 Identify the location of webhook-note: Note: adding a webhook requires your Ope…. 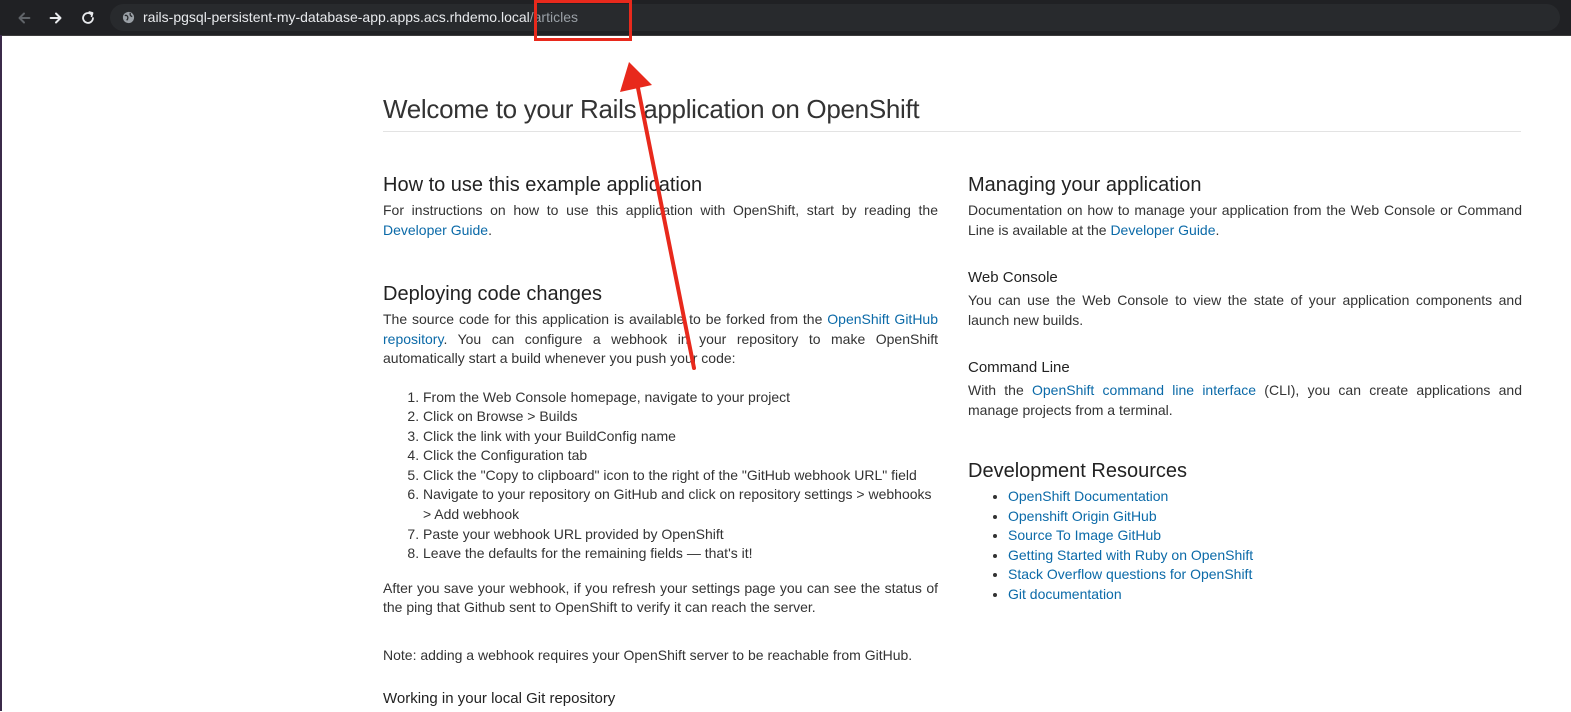
(648, 654).